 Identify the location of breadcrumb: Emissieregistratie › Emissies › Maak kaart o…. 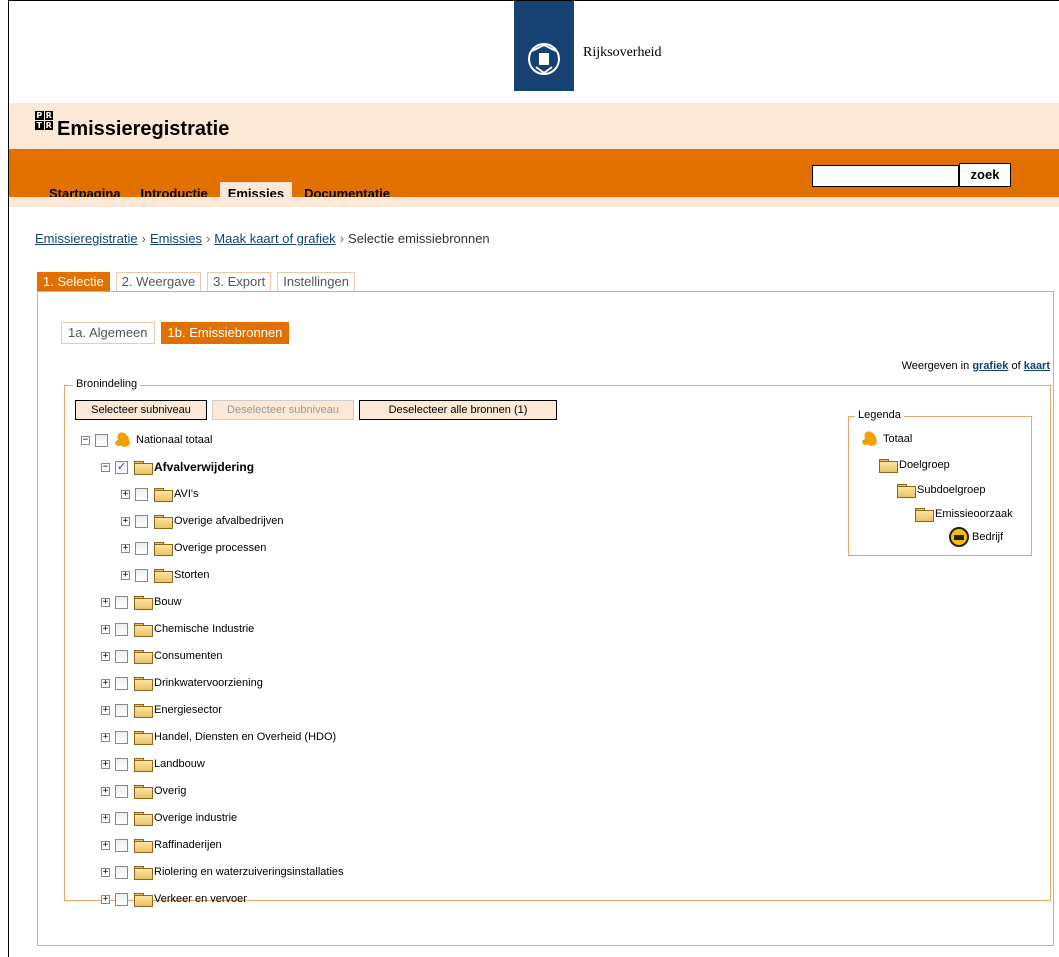
(262, 238).